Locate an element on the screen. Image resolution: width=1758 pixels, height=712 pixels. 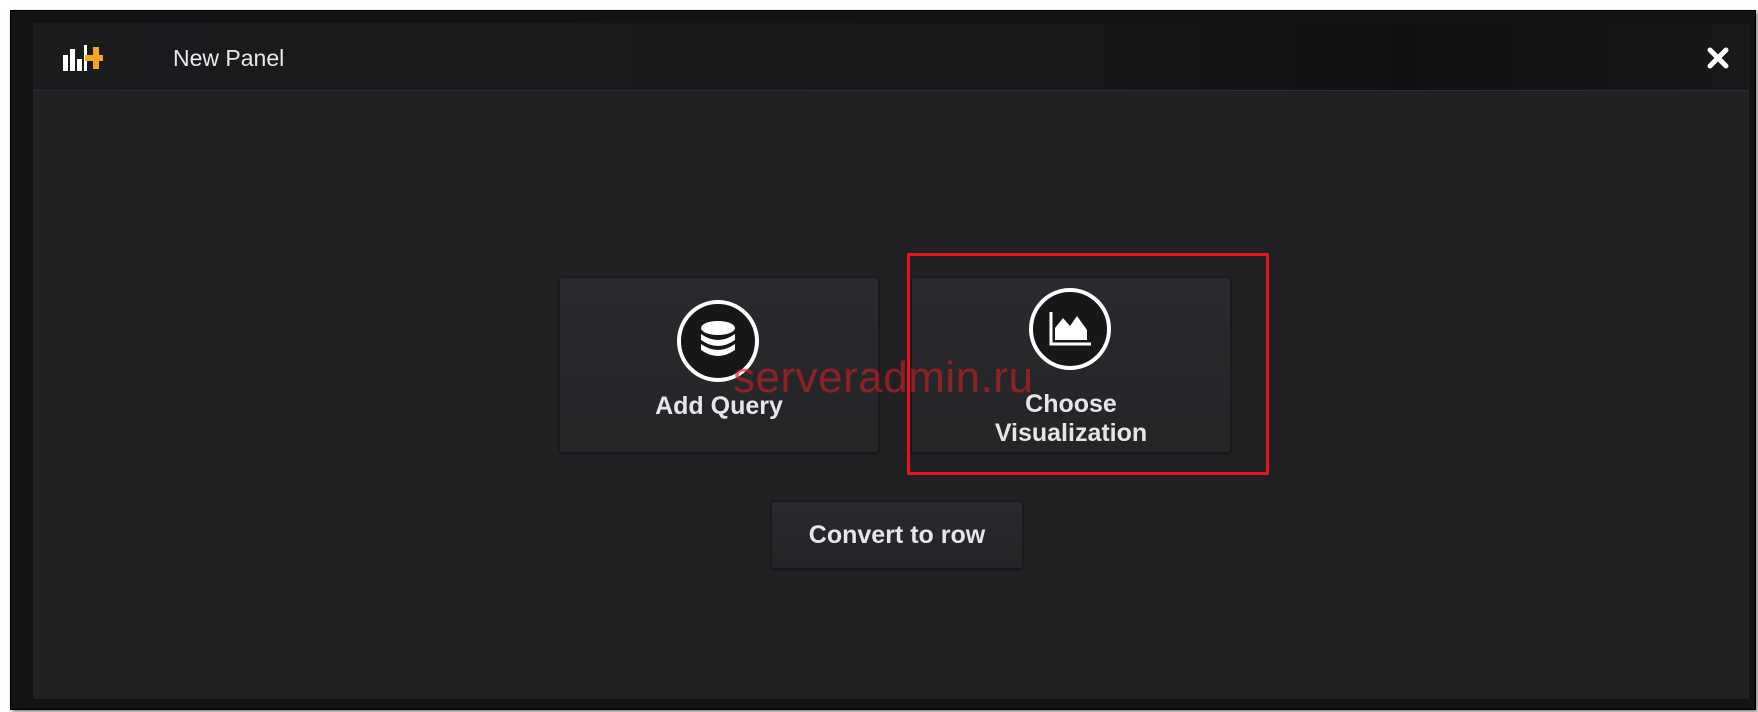
add-query-button: Add Query is located at coordinates (719, 365).